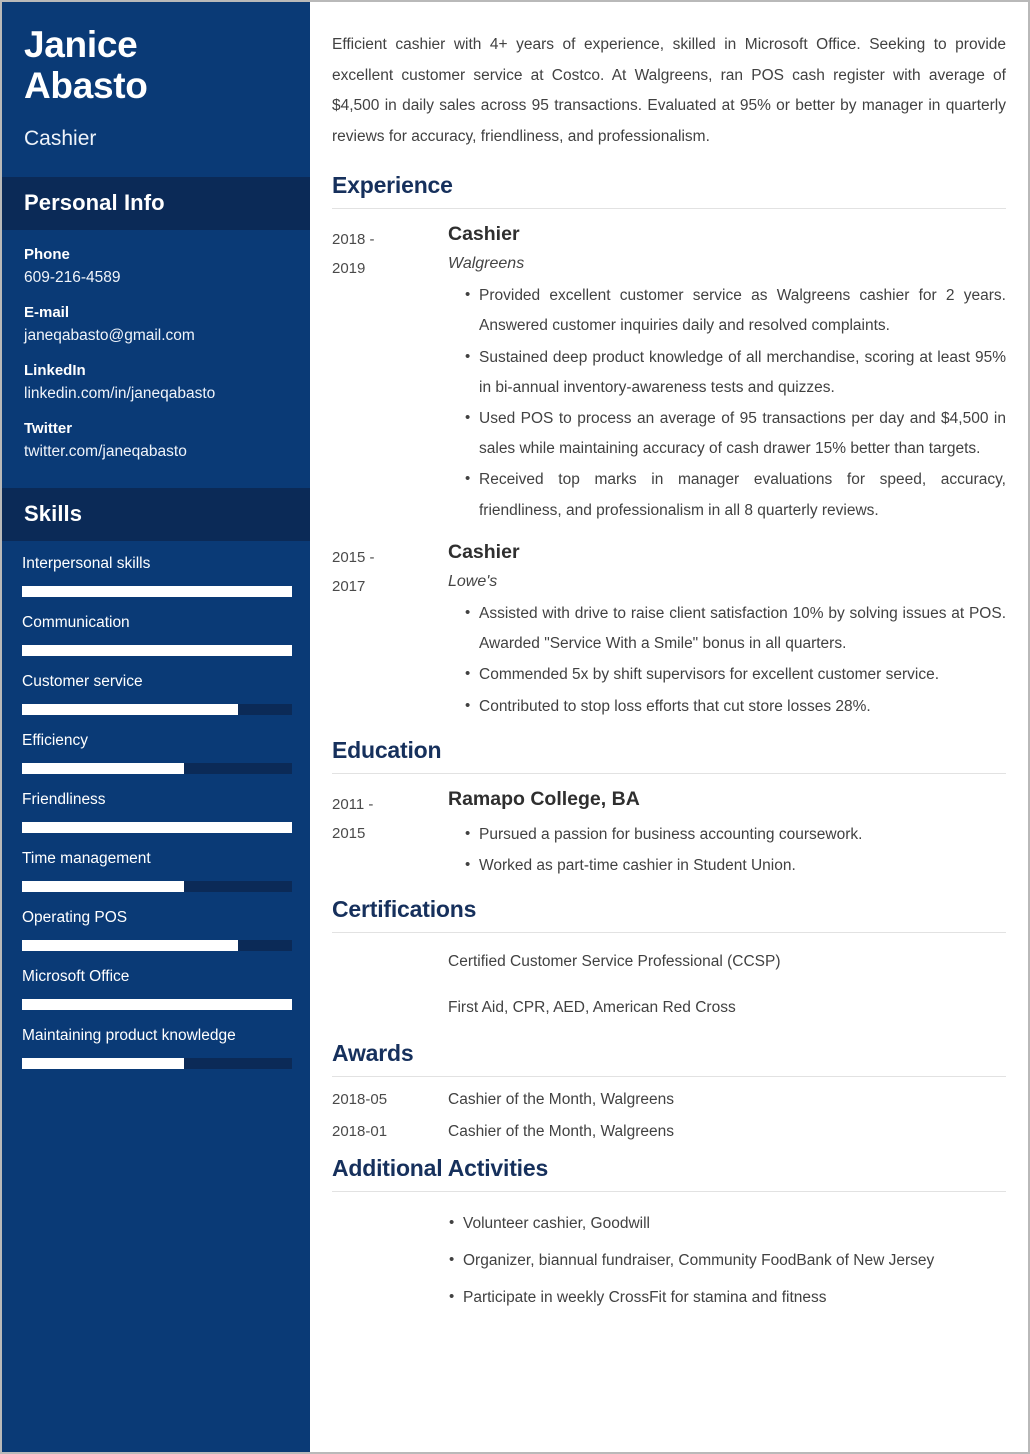 The width and height of the screenshot is (1030, 1454). What do you see at coordinates (727, 1223) in the screenshot?
I see `bullet-item: Volunteer cashier, Goodwill` at bounding box center [727, 1223].